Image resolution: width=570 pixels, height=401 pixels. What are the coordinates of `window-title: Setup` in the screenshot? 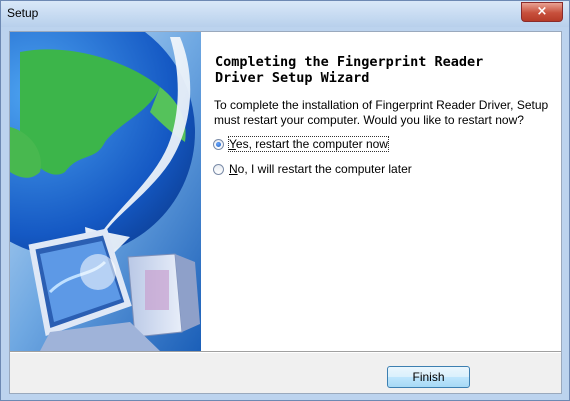 It's located at (23, 13).